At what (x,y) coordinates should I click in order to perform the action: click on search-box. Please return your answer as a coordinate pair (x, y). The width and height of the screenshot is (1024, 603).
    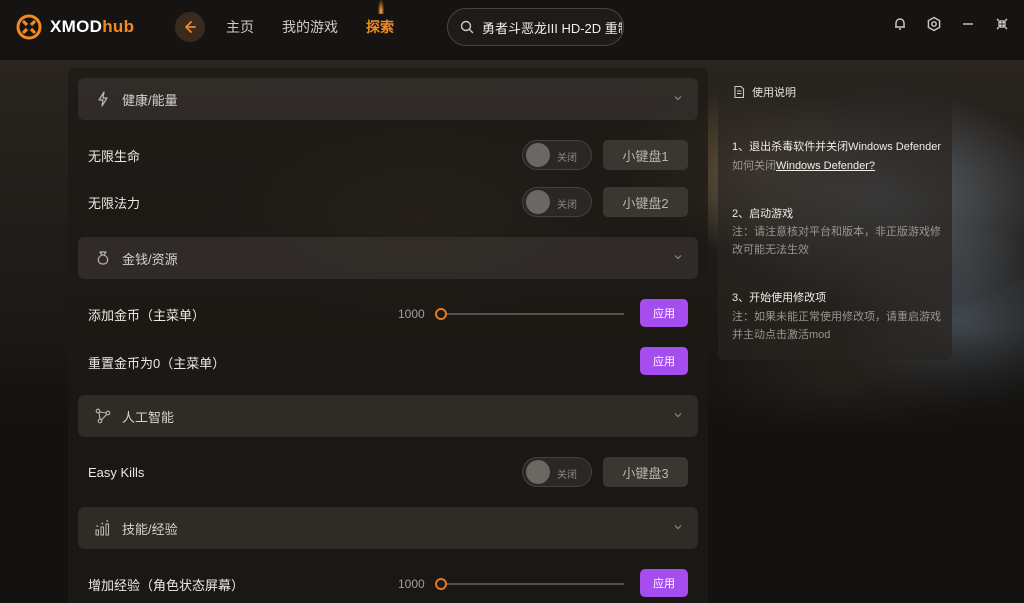
    Looking at the image, I should click on (535, 27).